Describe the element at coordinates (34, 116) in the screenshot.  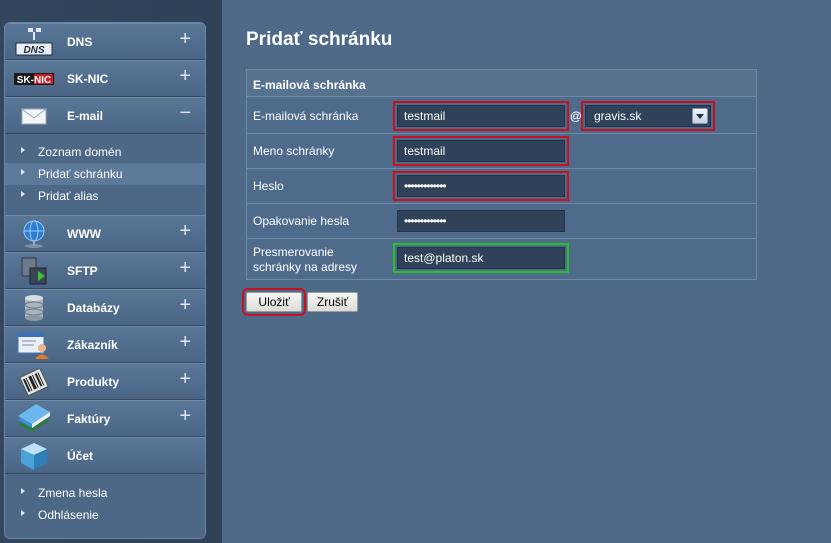
I see `envelope-icon` at that location.